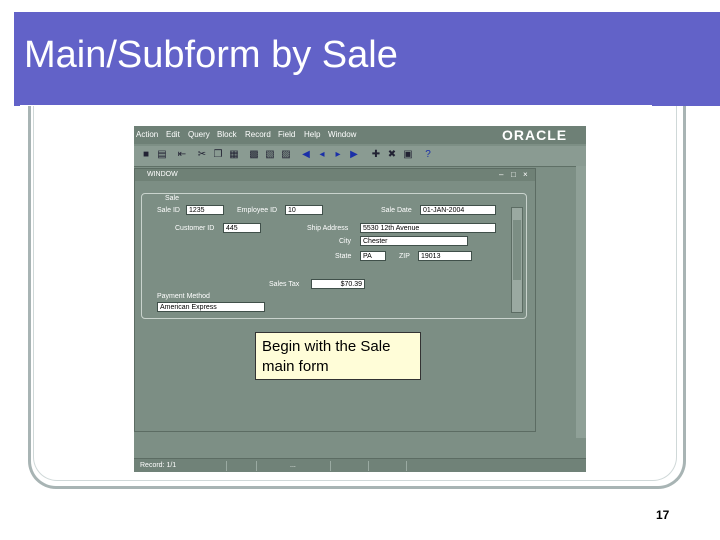 The image size is (720, 540). Describe the element at coordinates (428, 228) in the screenshot. I see `ship-address-field: 5530 12th Avenue` at that location.